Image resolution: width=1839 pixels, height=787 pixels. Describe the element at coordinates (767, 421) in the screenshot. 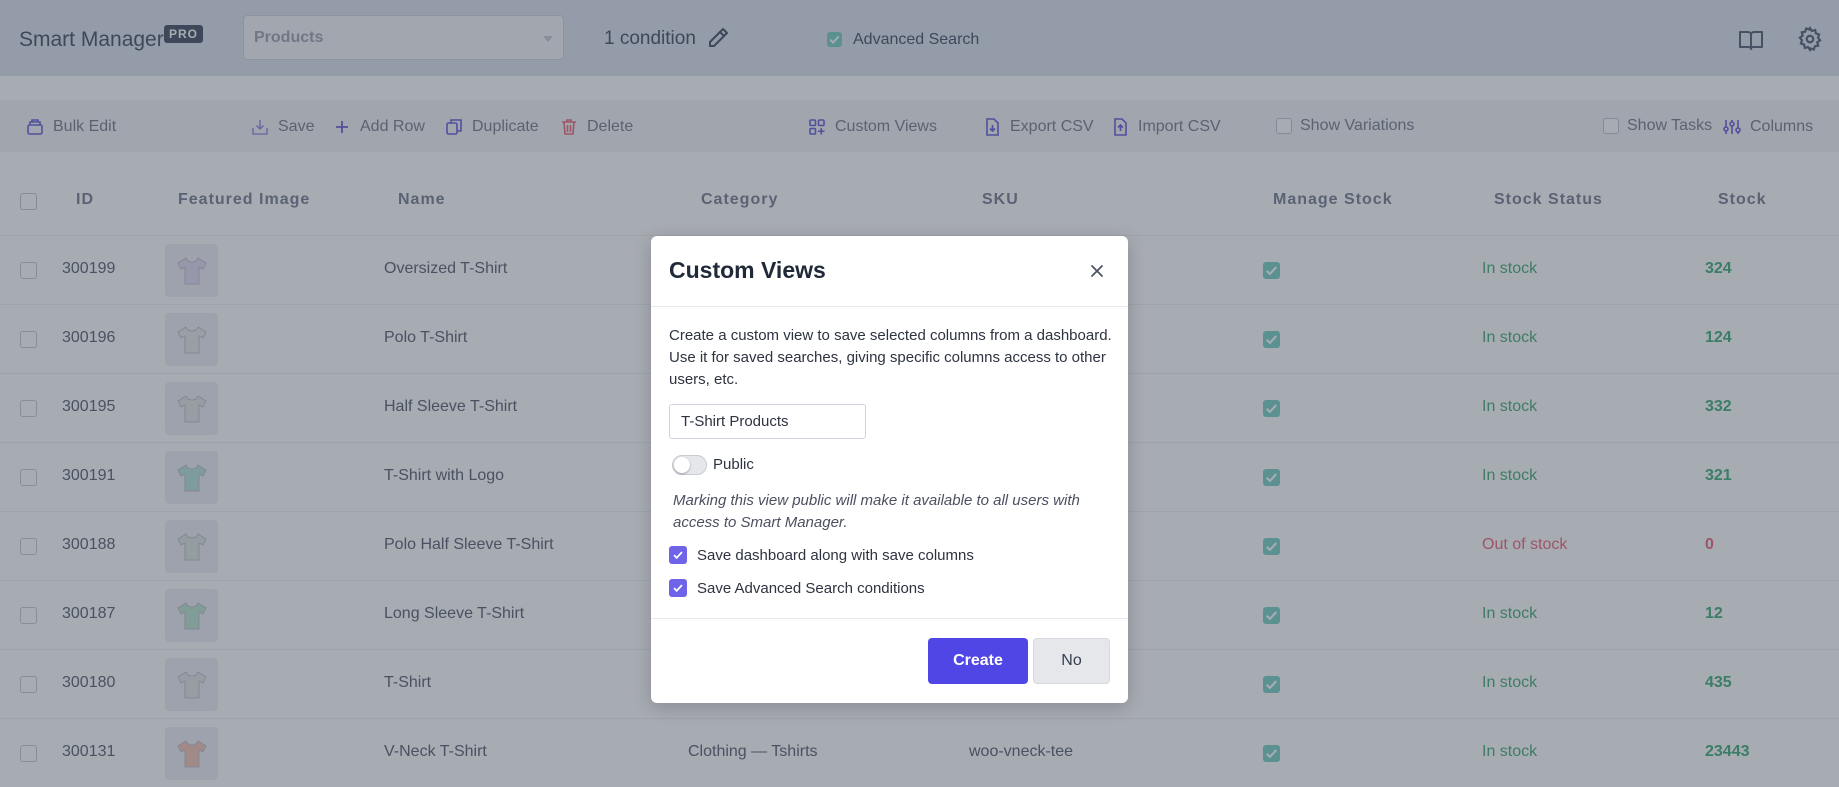

I see `view-name-input` at that location.